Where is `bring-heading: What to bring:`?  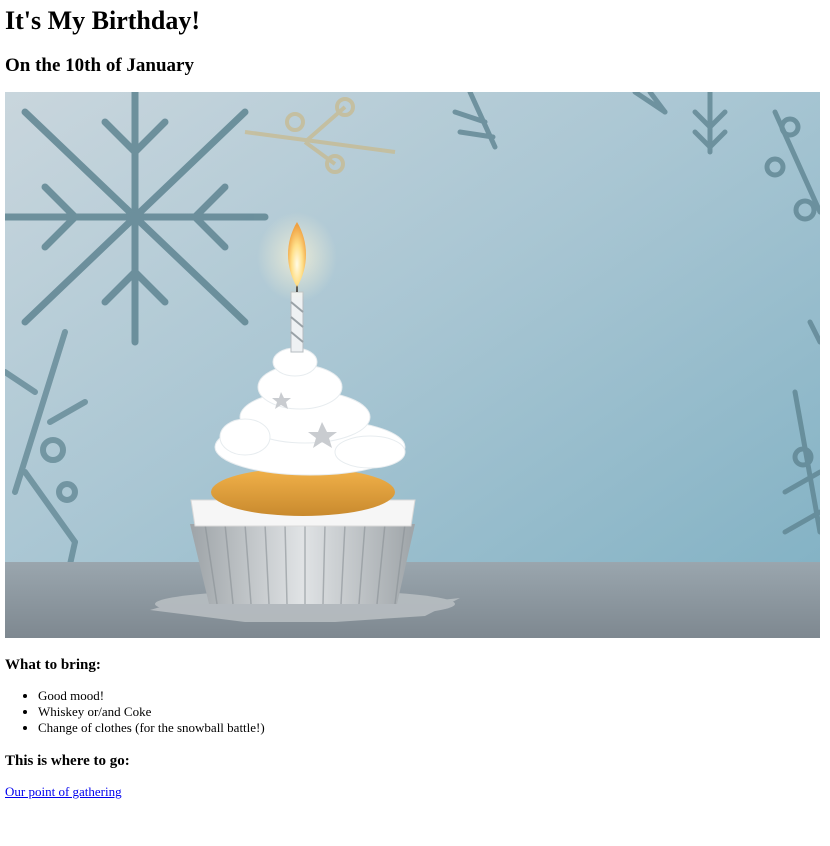
bring-heading: What to bring: is located at coordinates (53, 665).